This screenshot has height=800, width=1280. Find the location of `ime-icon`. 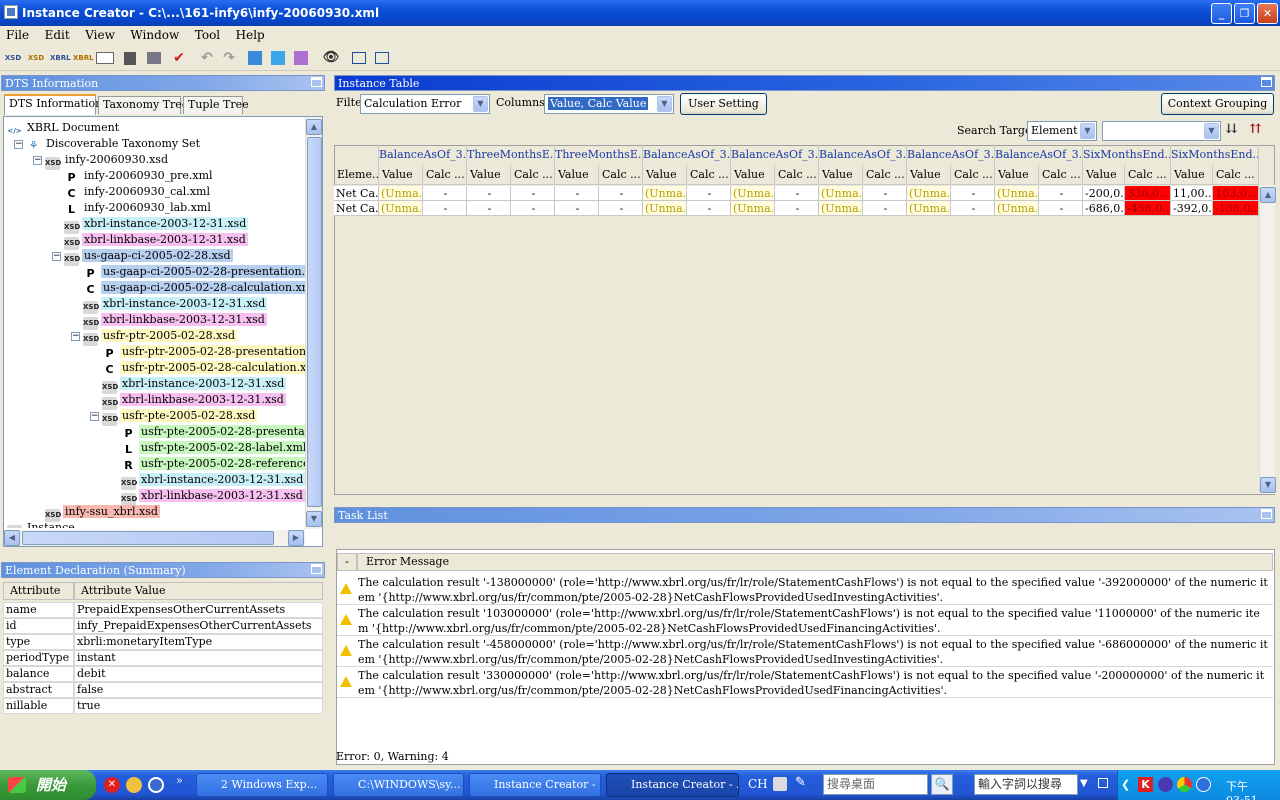

ime-icon is located at coordinates (780, 784).